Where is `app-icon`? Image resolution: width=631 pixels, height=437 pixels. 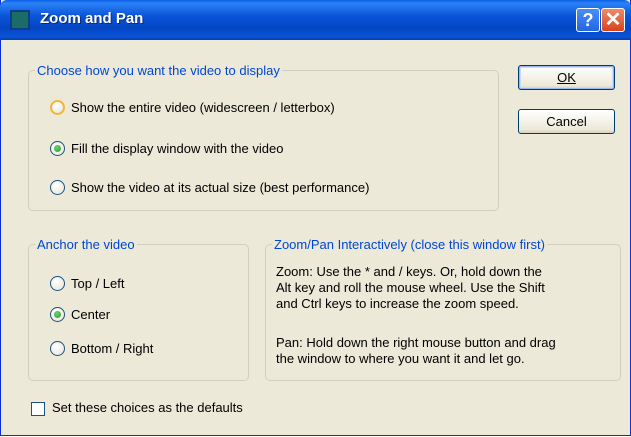
app-icon is located at coordinates (20, 20).